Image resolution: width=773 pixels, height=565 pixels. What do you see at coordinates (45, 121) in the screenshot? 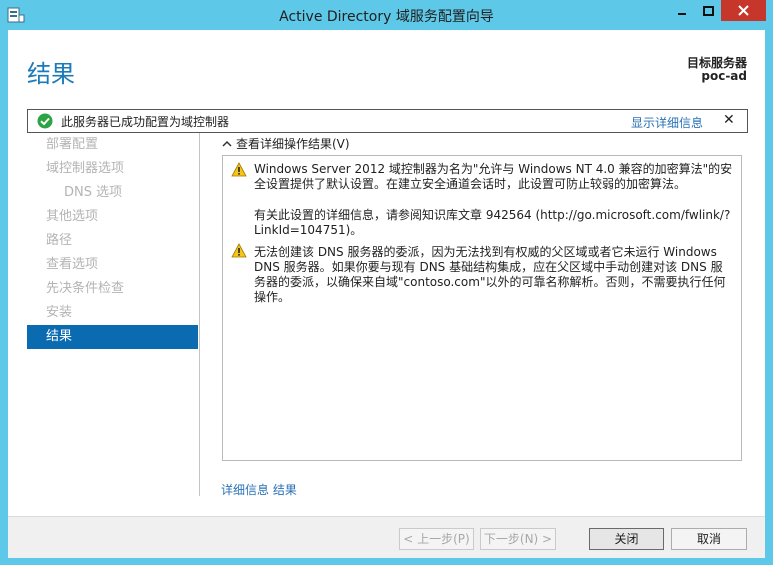
I see `success-check-icon` at bounding box center [45, 121].